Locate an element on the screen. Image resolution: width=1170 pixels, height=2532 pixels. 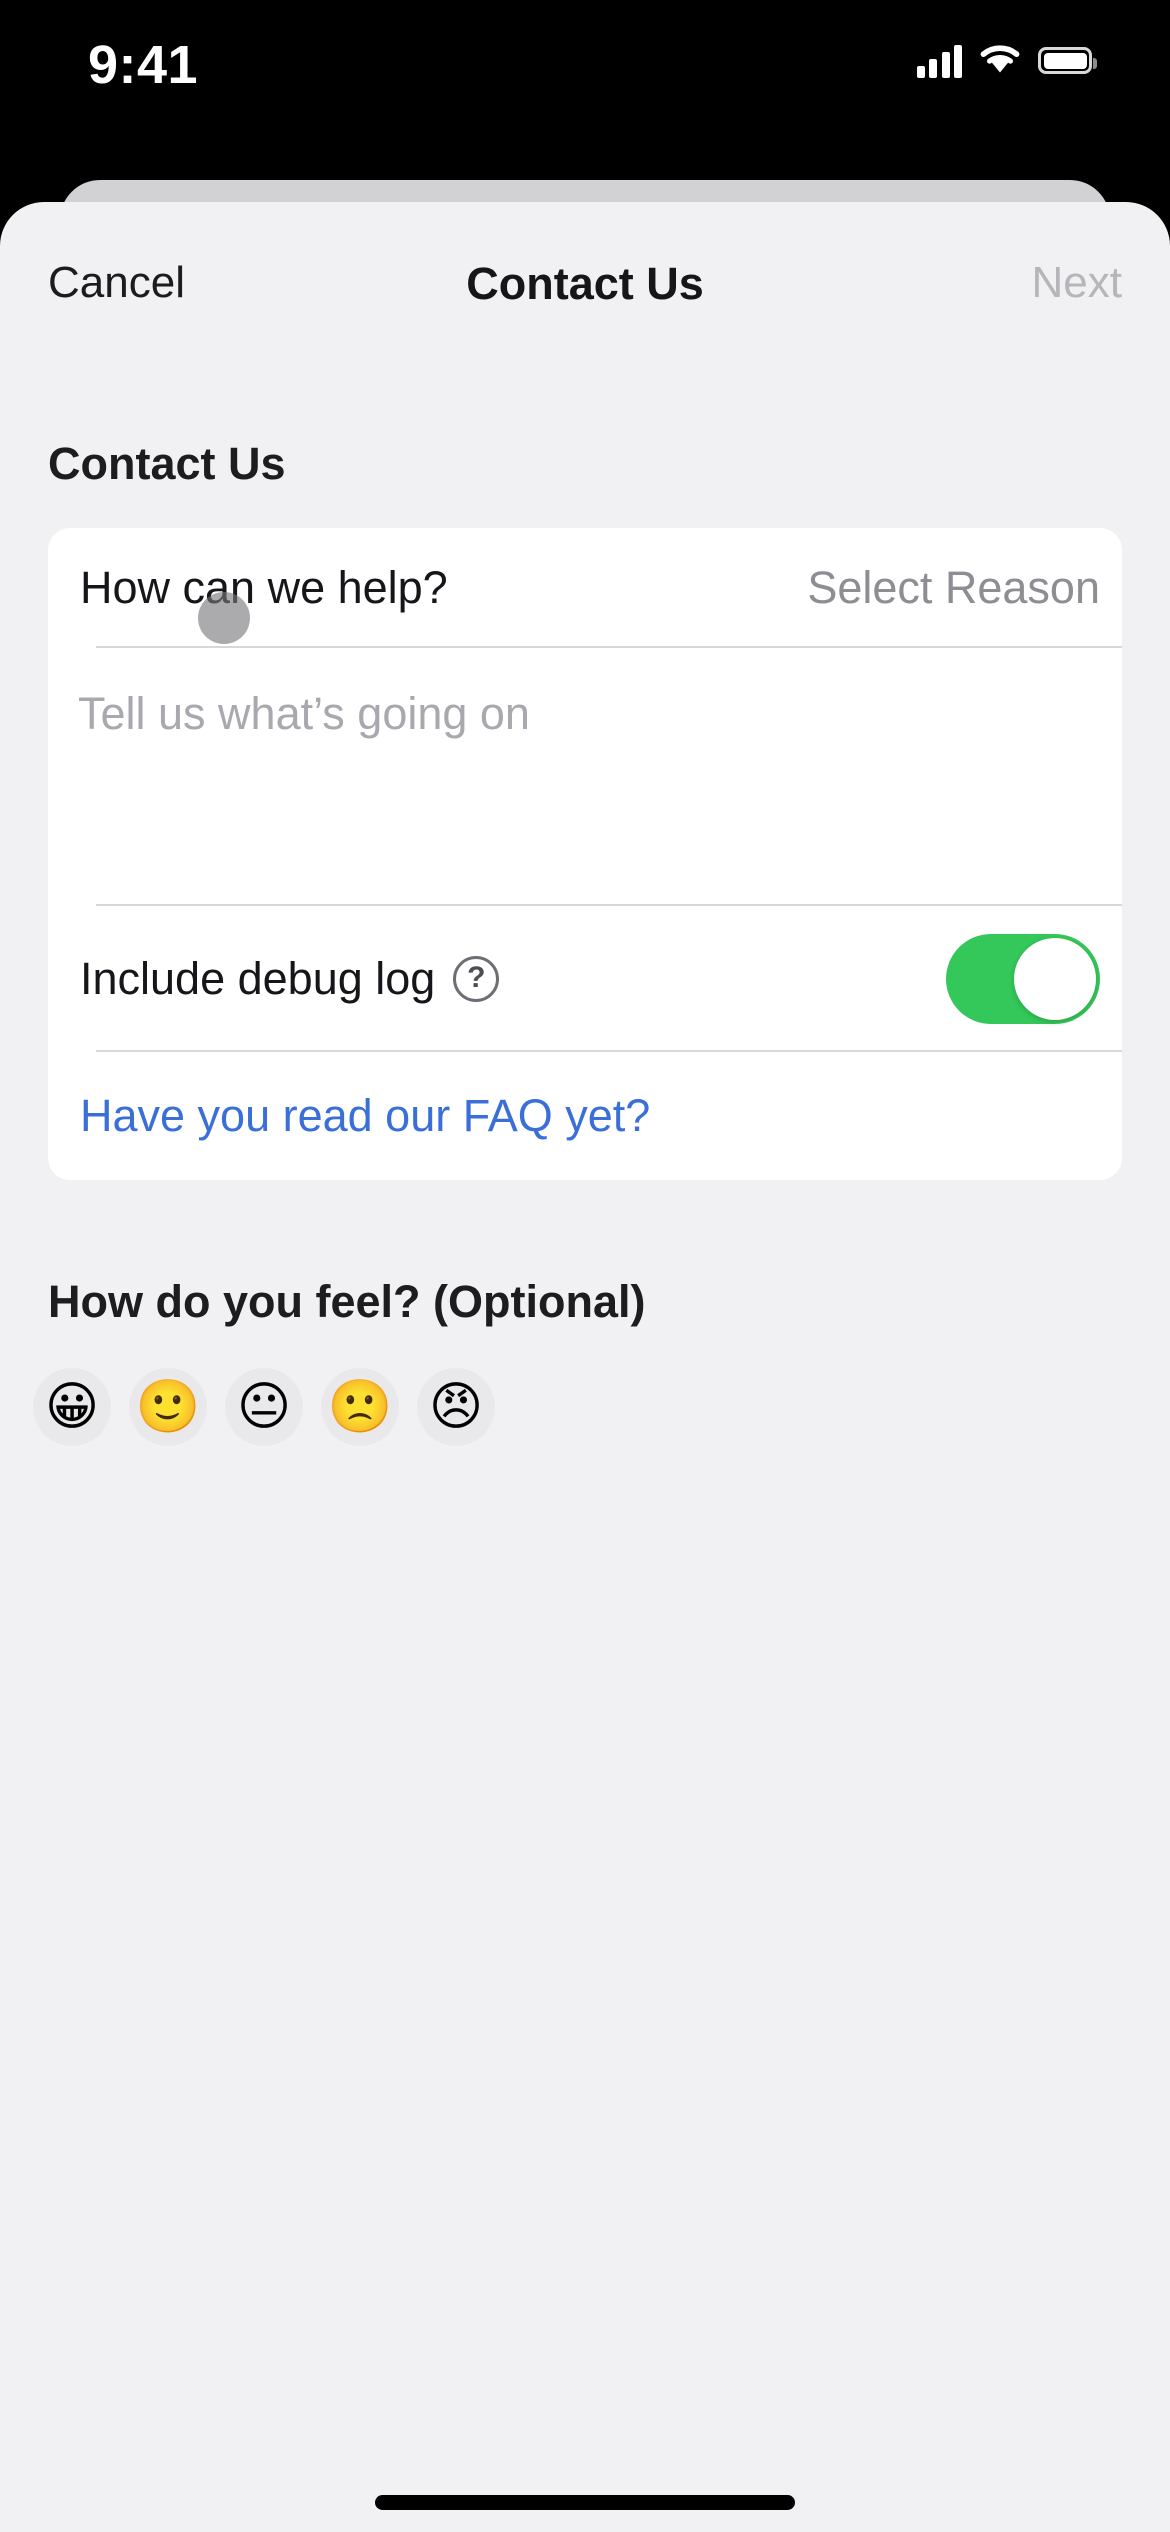
message-input is located at coordinates (584, 776).